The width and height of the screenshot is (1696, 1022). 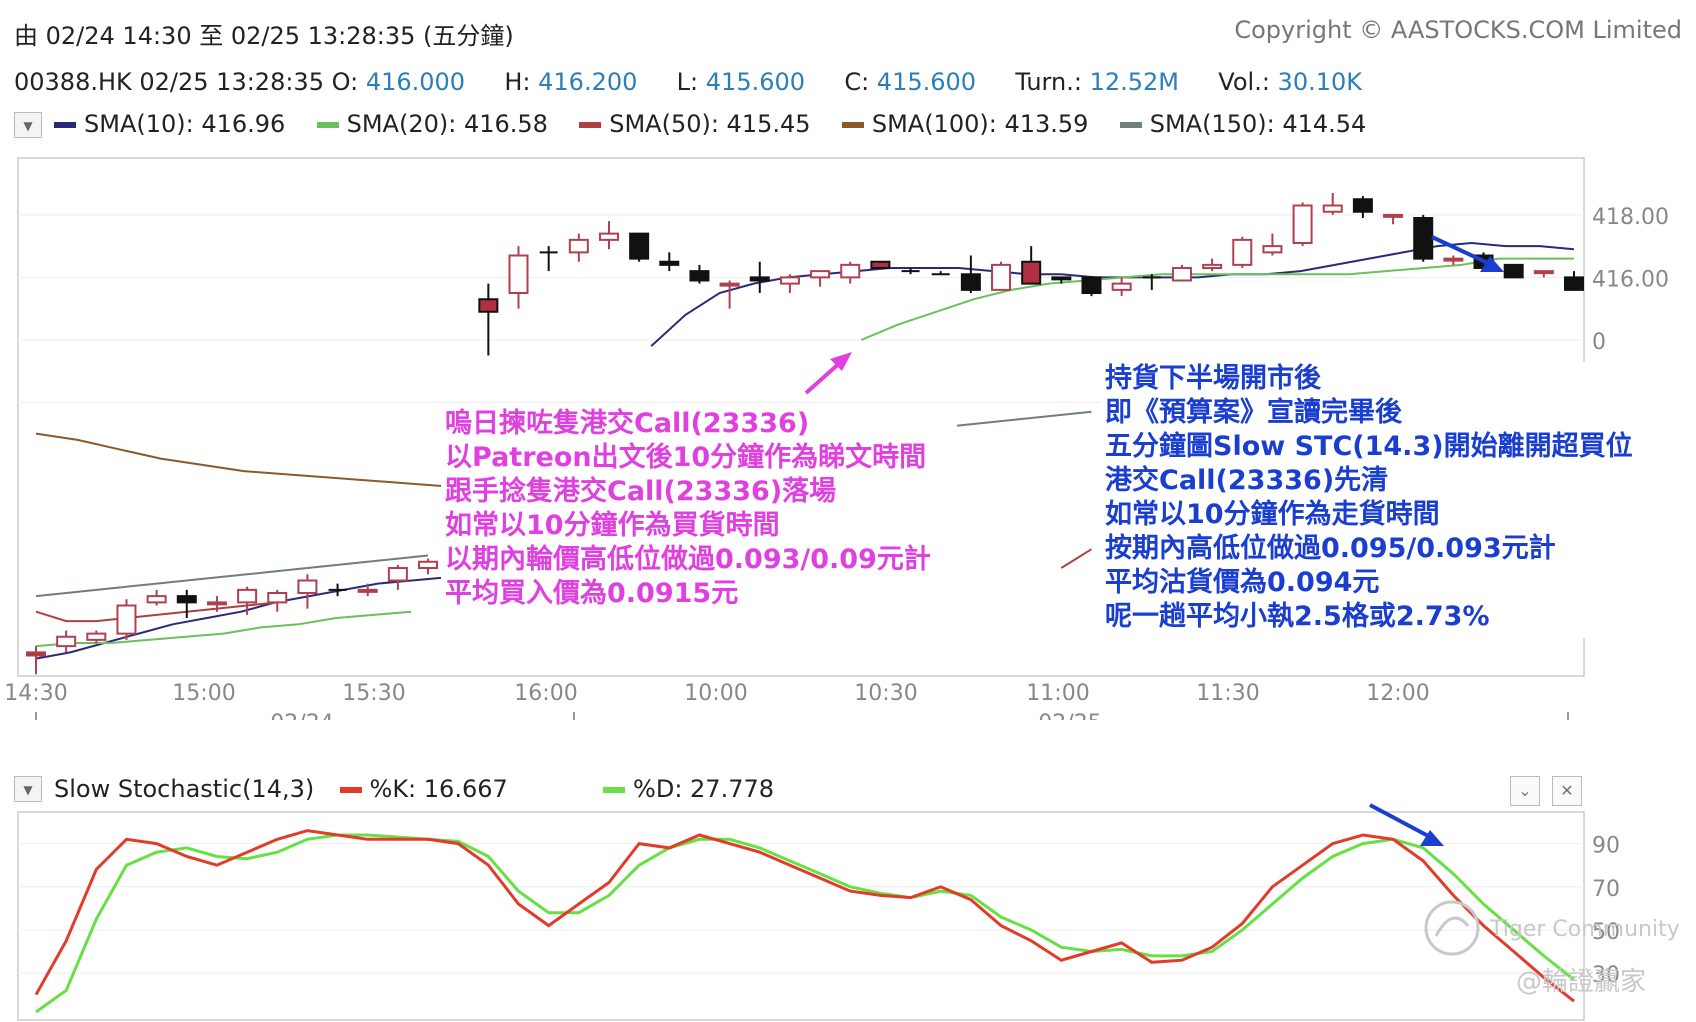 What do you see at coordinates (801, 908) in the screenshot?
I see `stoch-grid` at bounding box center [801, 908].